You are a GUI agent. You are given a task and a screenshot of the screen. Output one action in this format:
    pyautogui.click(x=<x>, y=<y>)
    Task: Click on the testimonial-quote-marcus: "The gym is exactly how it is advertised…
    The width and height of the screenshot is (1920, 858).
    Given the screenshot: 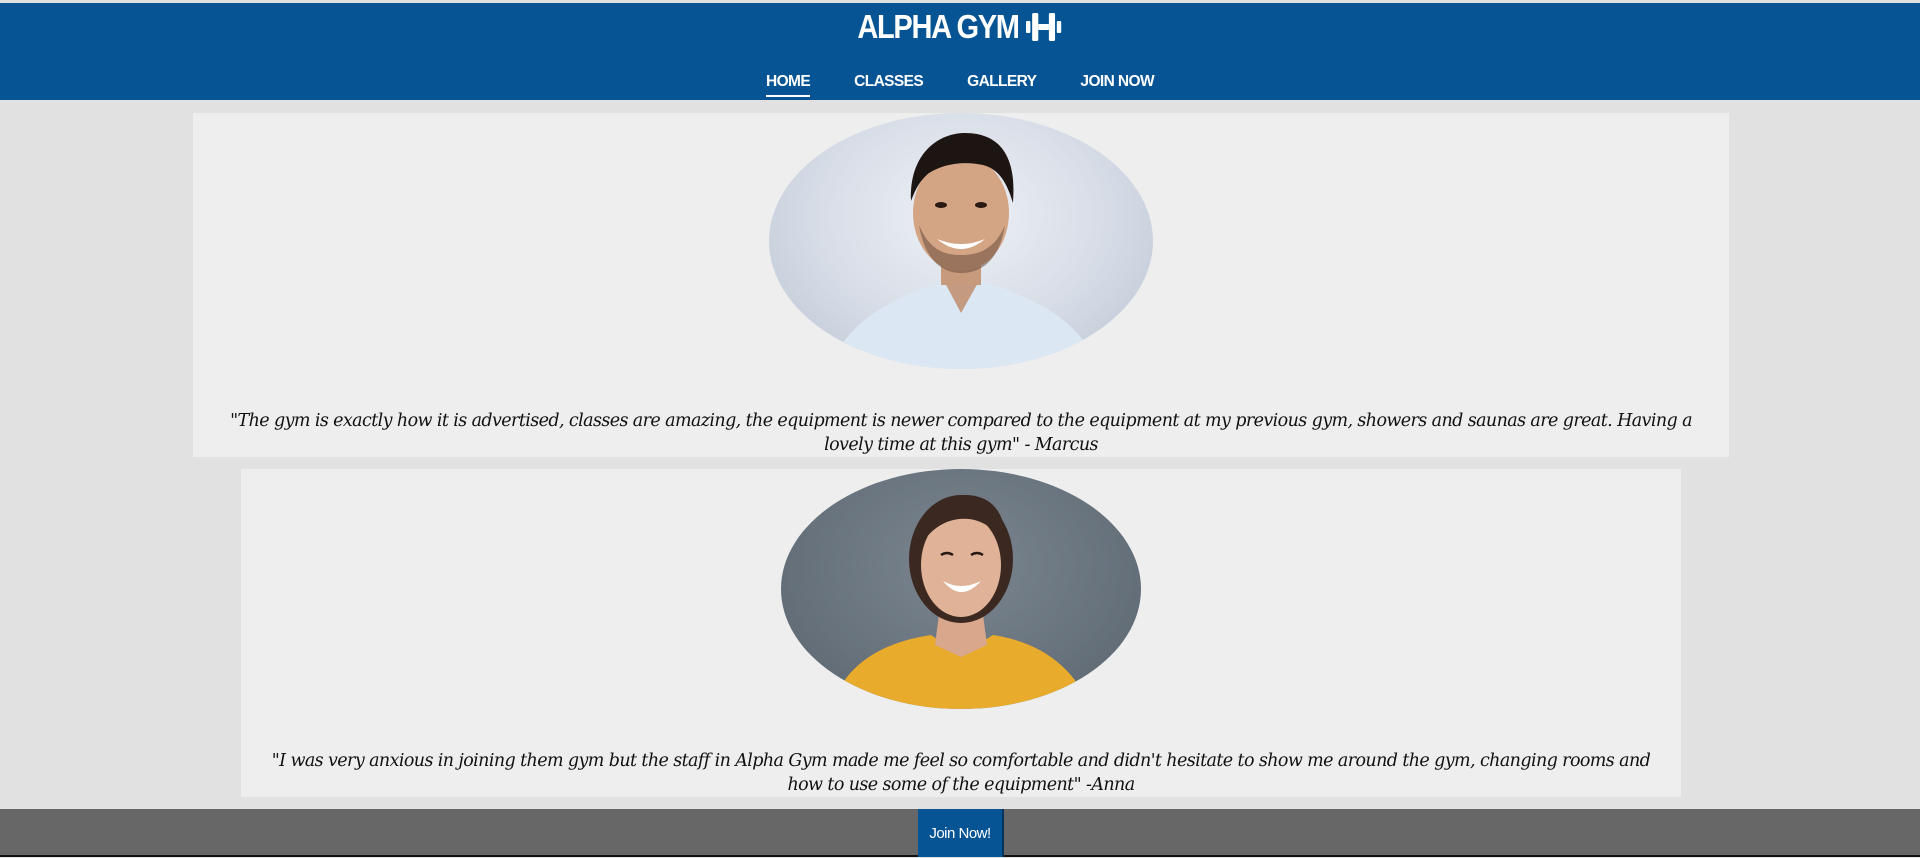 What is the action you would take?
    pyautogui.click(x=961, y=432)
    